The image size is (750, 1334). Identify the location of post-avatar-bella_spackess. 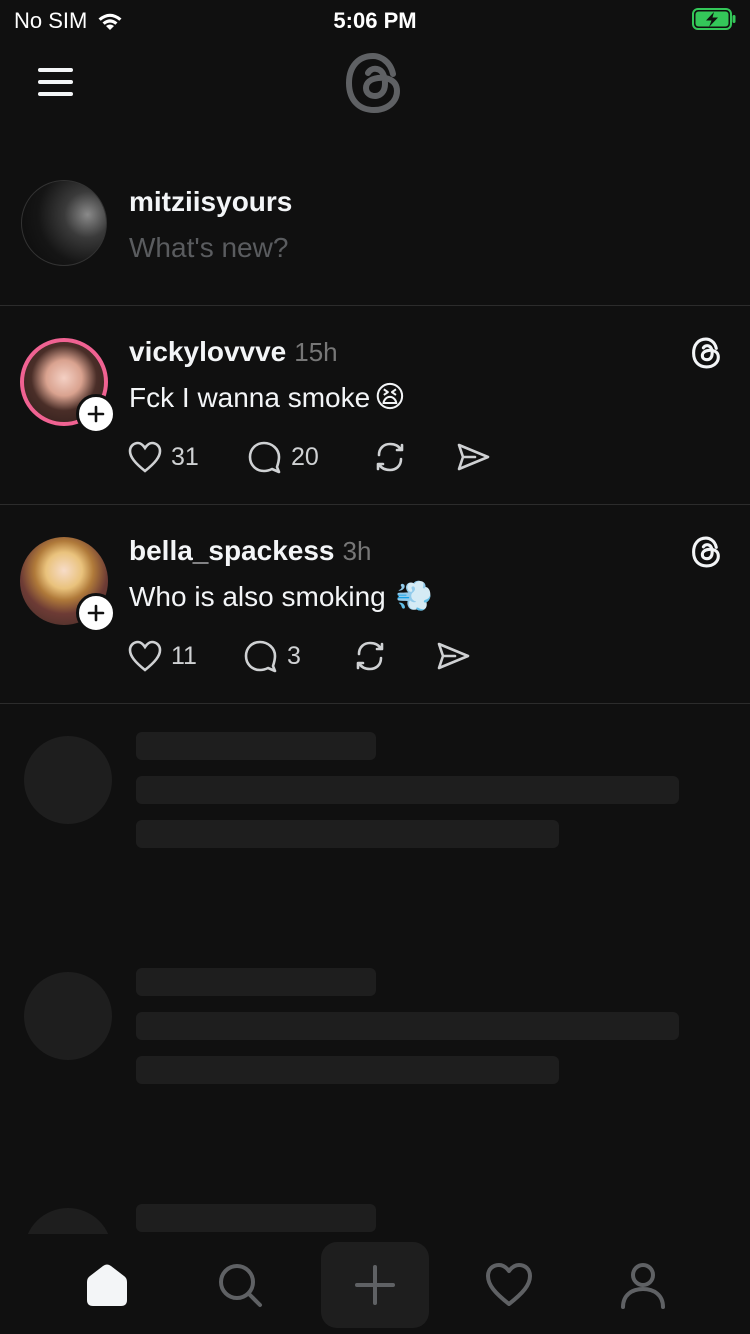
(68, 585).